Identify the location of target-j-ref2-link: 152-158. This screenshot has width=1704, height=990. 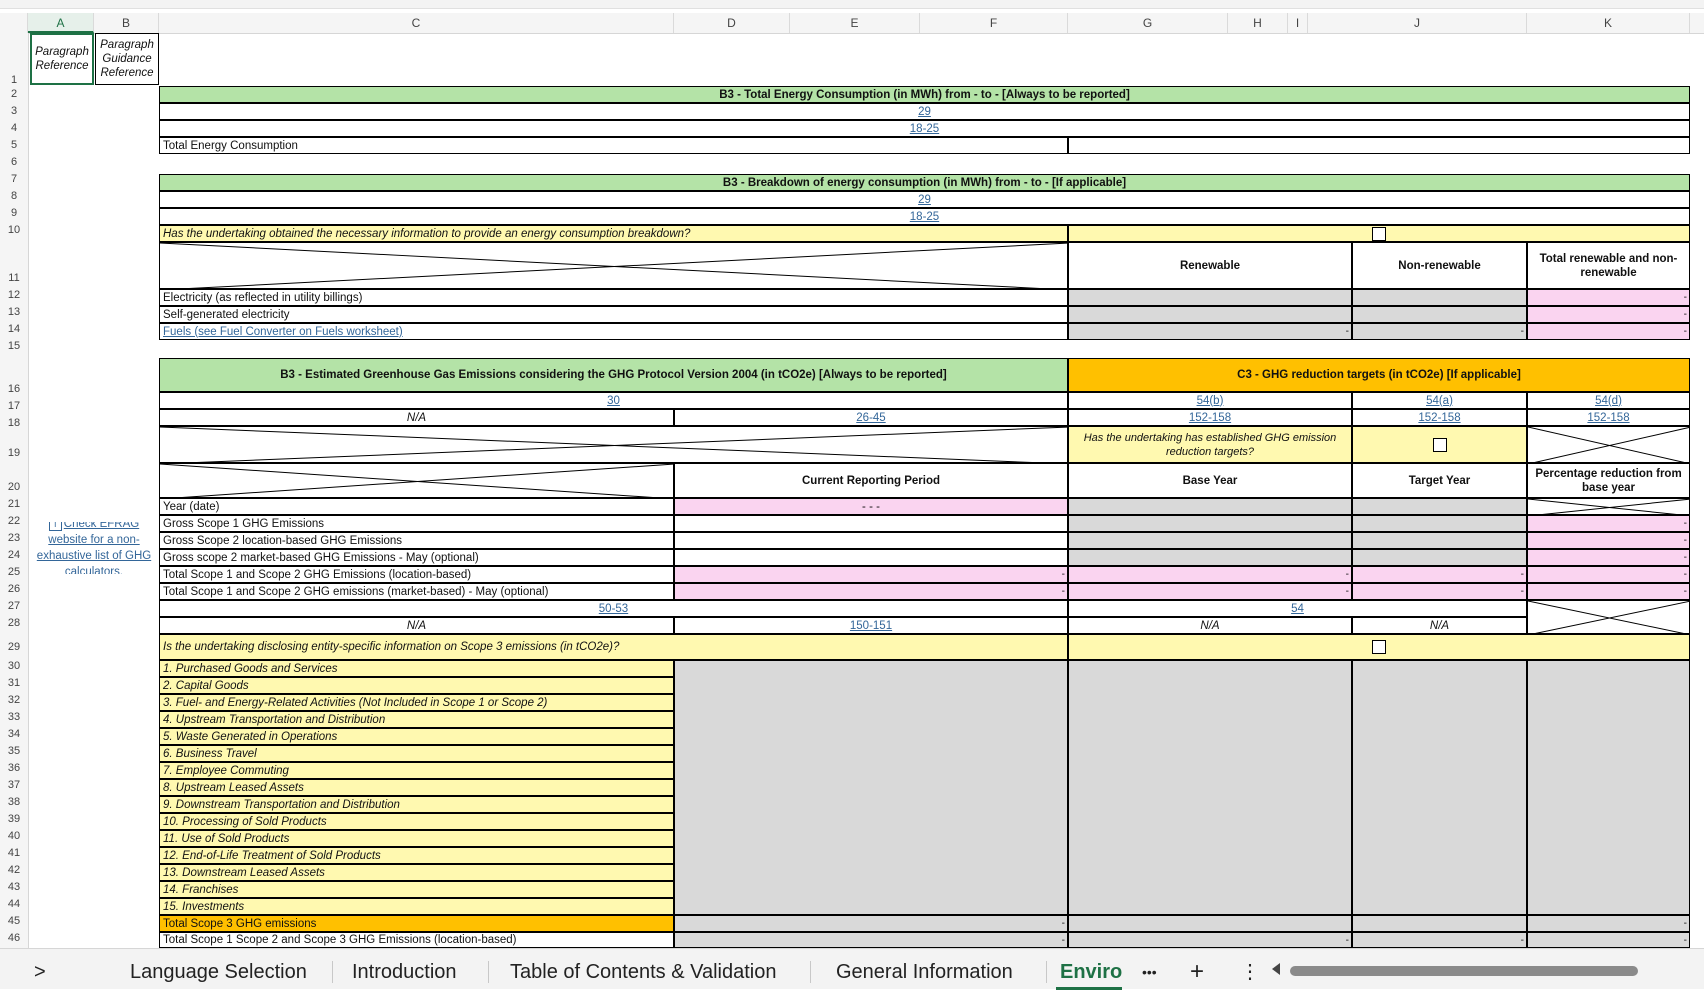
(1439, 418).